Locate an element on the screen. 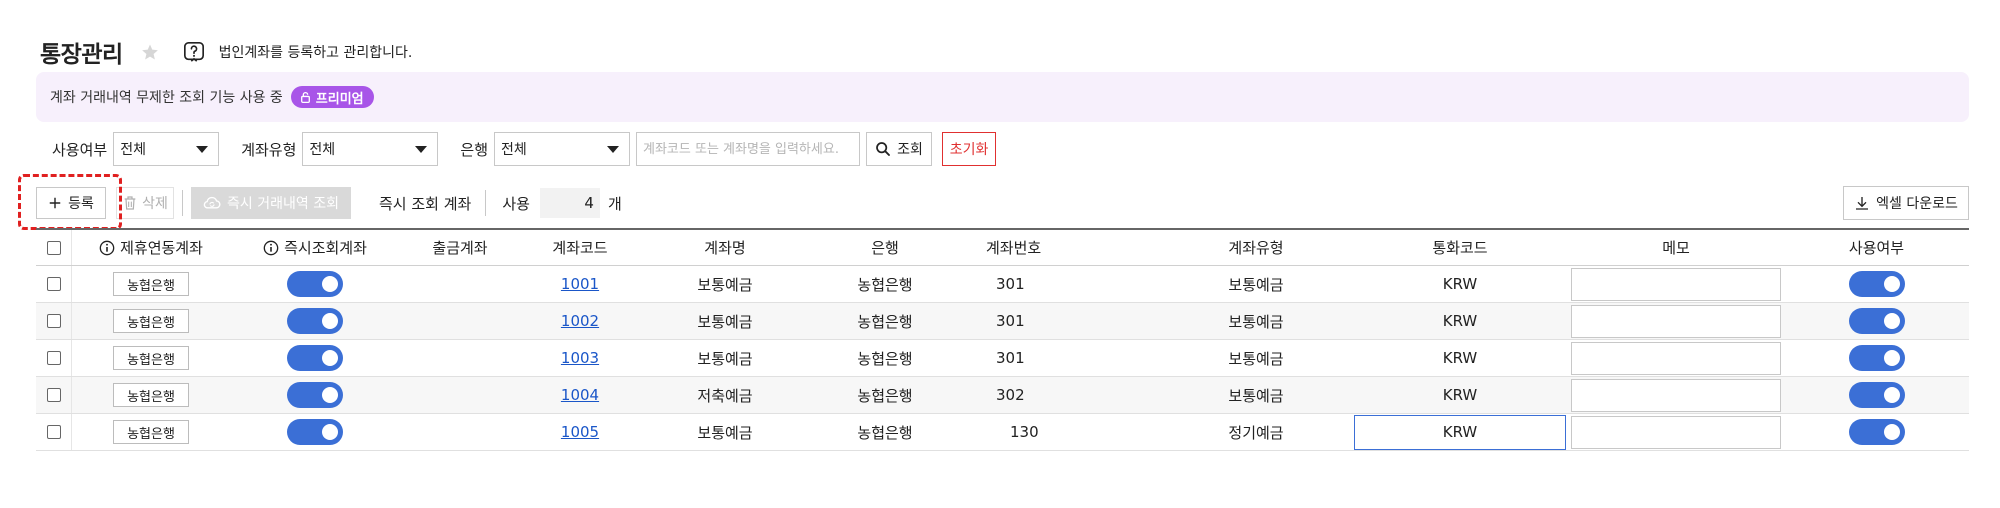 The height and width of the screenshot is (508, 2000). instant-transaction-button: 즉시 거래내역 조회 is located at coordinates (271, 203).